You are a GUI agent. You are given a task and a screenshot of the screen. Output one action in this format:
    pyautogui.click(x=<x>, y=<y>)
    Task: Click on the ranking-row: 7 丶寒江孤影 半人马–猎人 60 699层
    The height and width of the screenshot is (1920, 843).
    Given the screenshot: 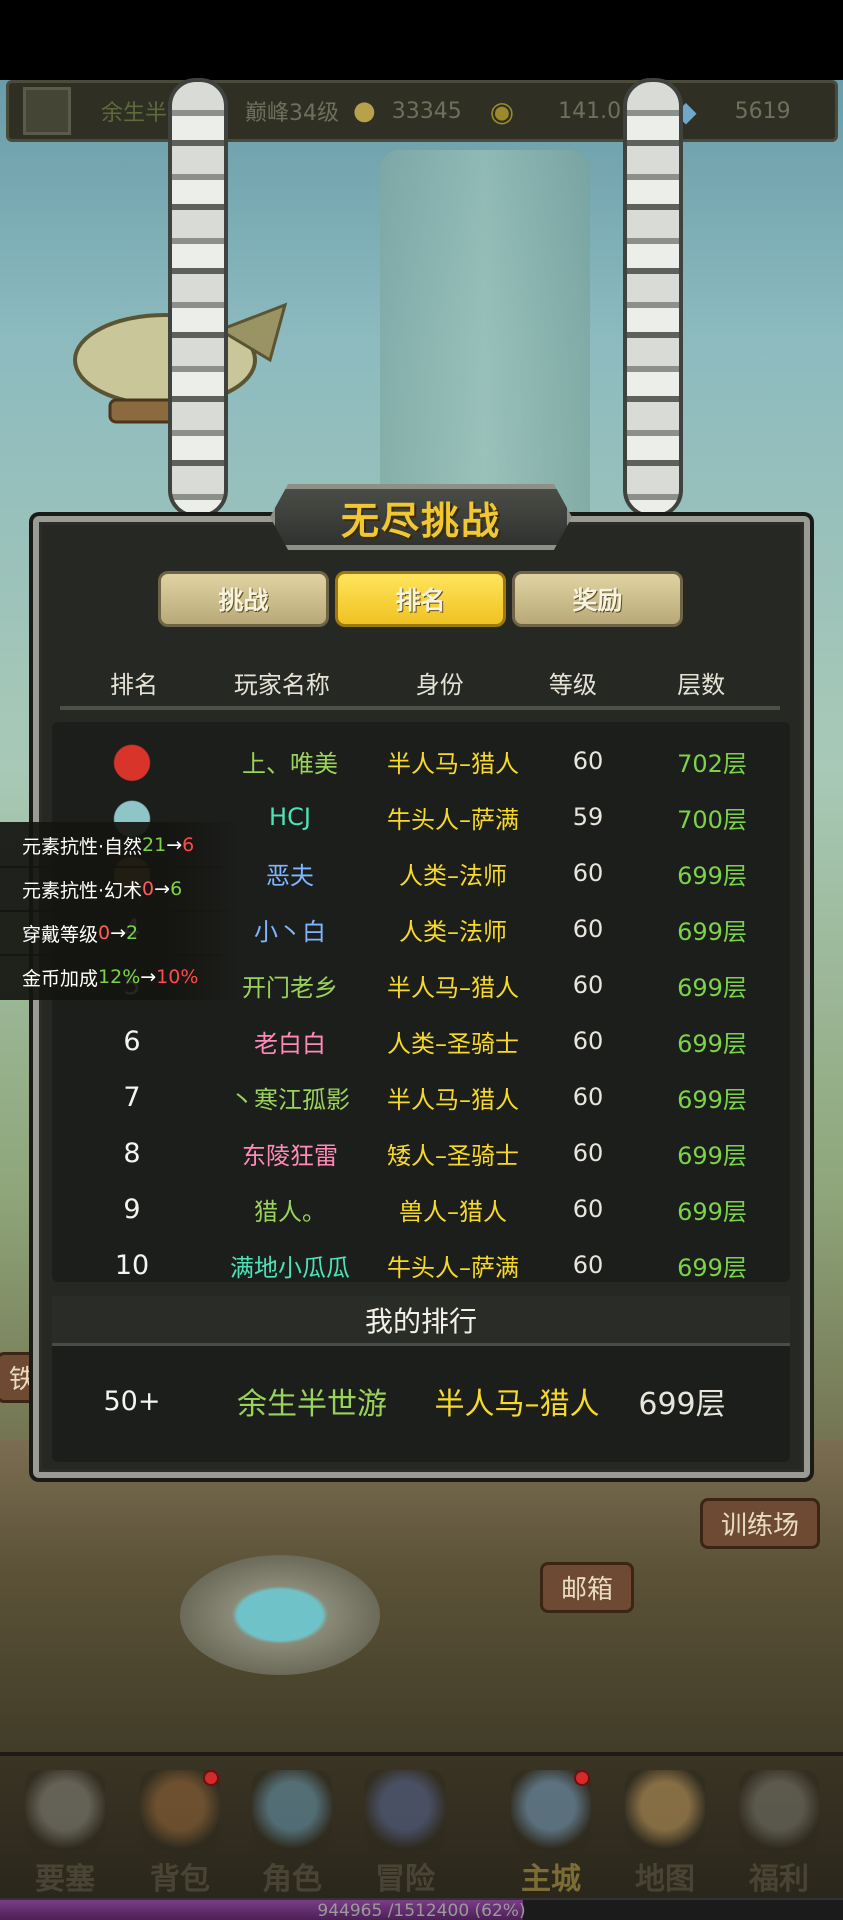 What is the action you would take?
    pyautogui.click(x=421, y=1097)
    